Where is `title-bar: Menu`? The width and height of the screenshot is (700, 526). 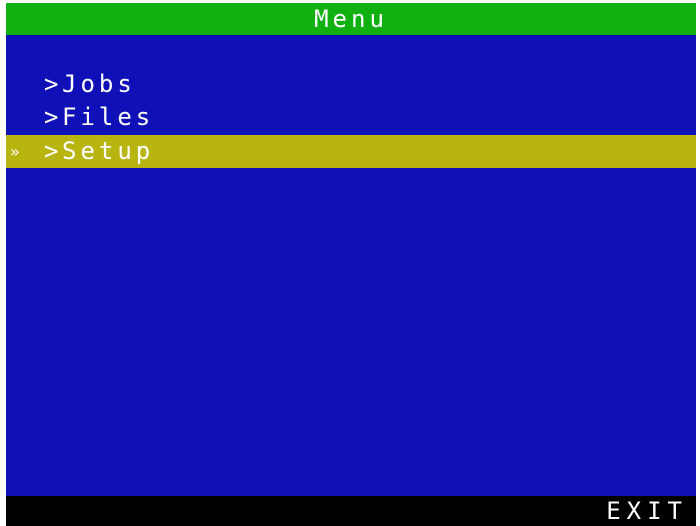
title-bar: Menu is located at coordinates (351, 19).